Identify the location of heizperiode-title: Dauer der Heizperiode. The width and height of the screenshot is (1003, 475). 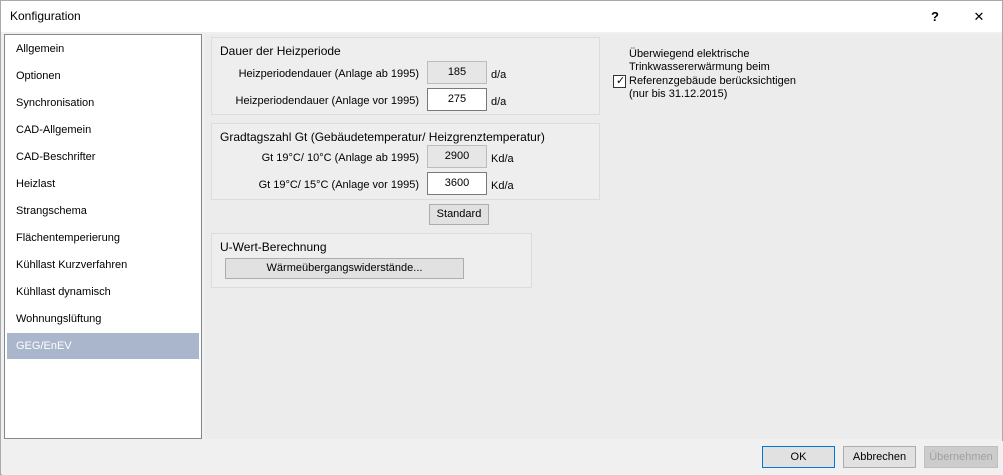
(280, 51).